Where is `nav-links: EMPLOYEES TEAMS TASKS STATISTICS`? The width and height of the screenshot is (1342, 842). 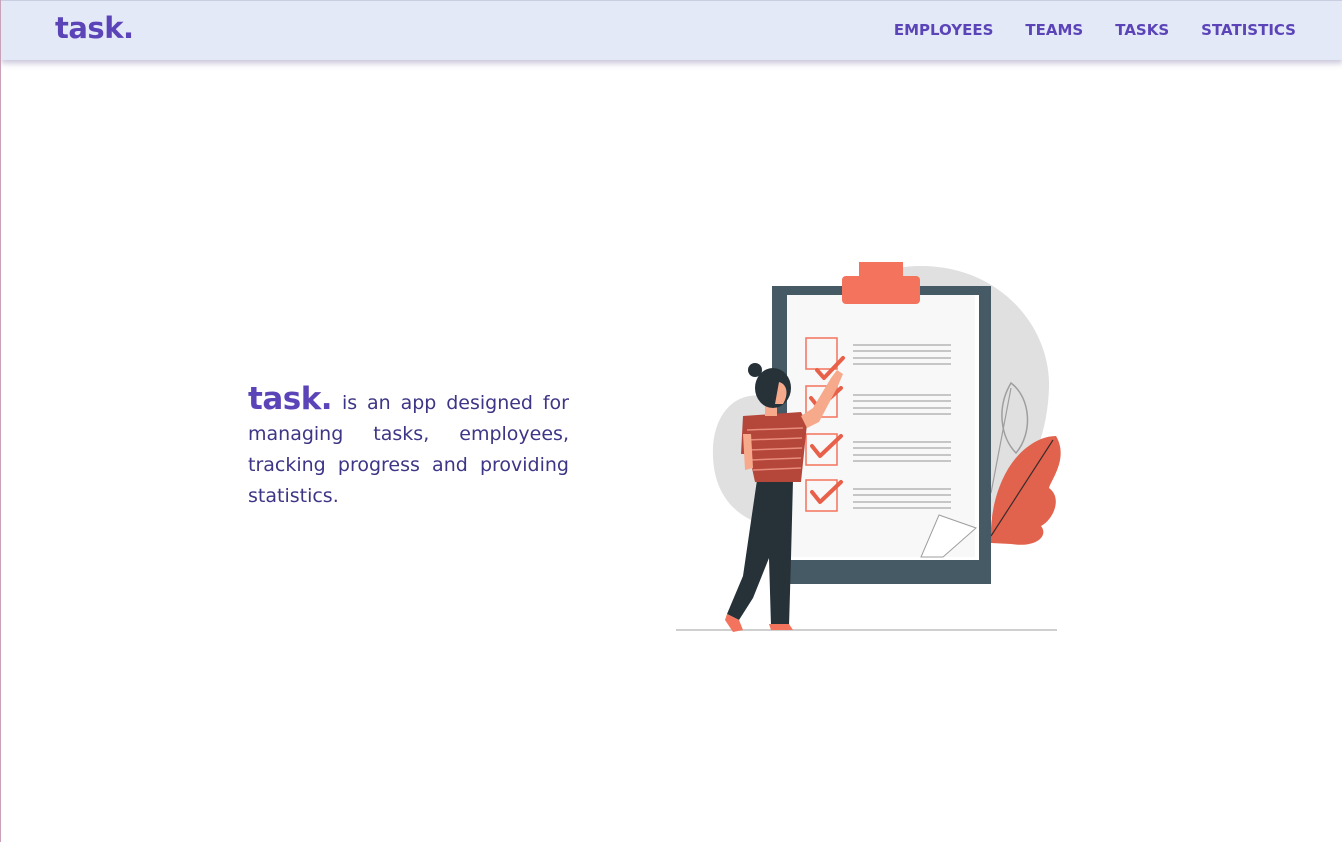
nav-links: EMPLOYEES TEAMS TASKS STATISTICS is located at coordinates (1095, 30).